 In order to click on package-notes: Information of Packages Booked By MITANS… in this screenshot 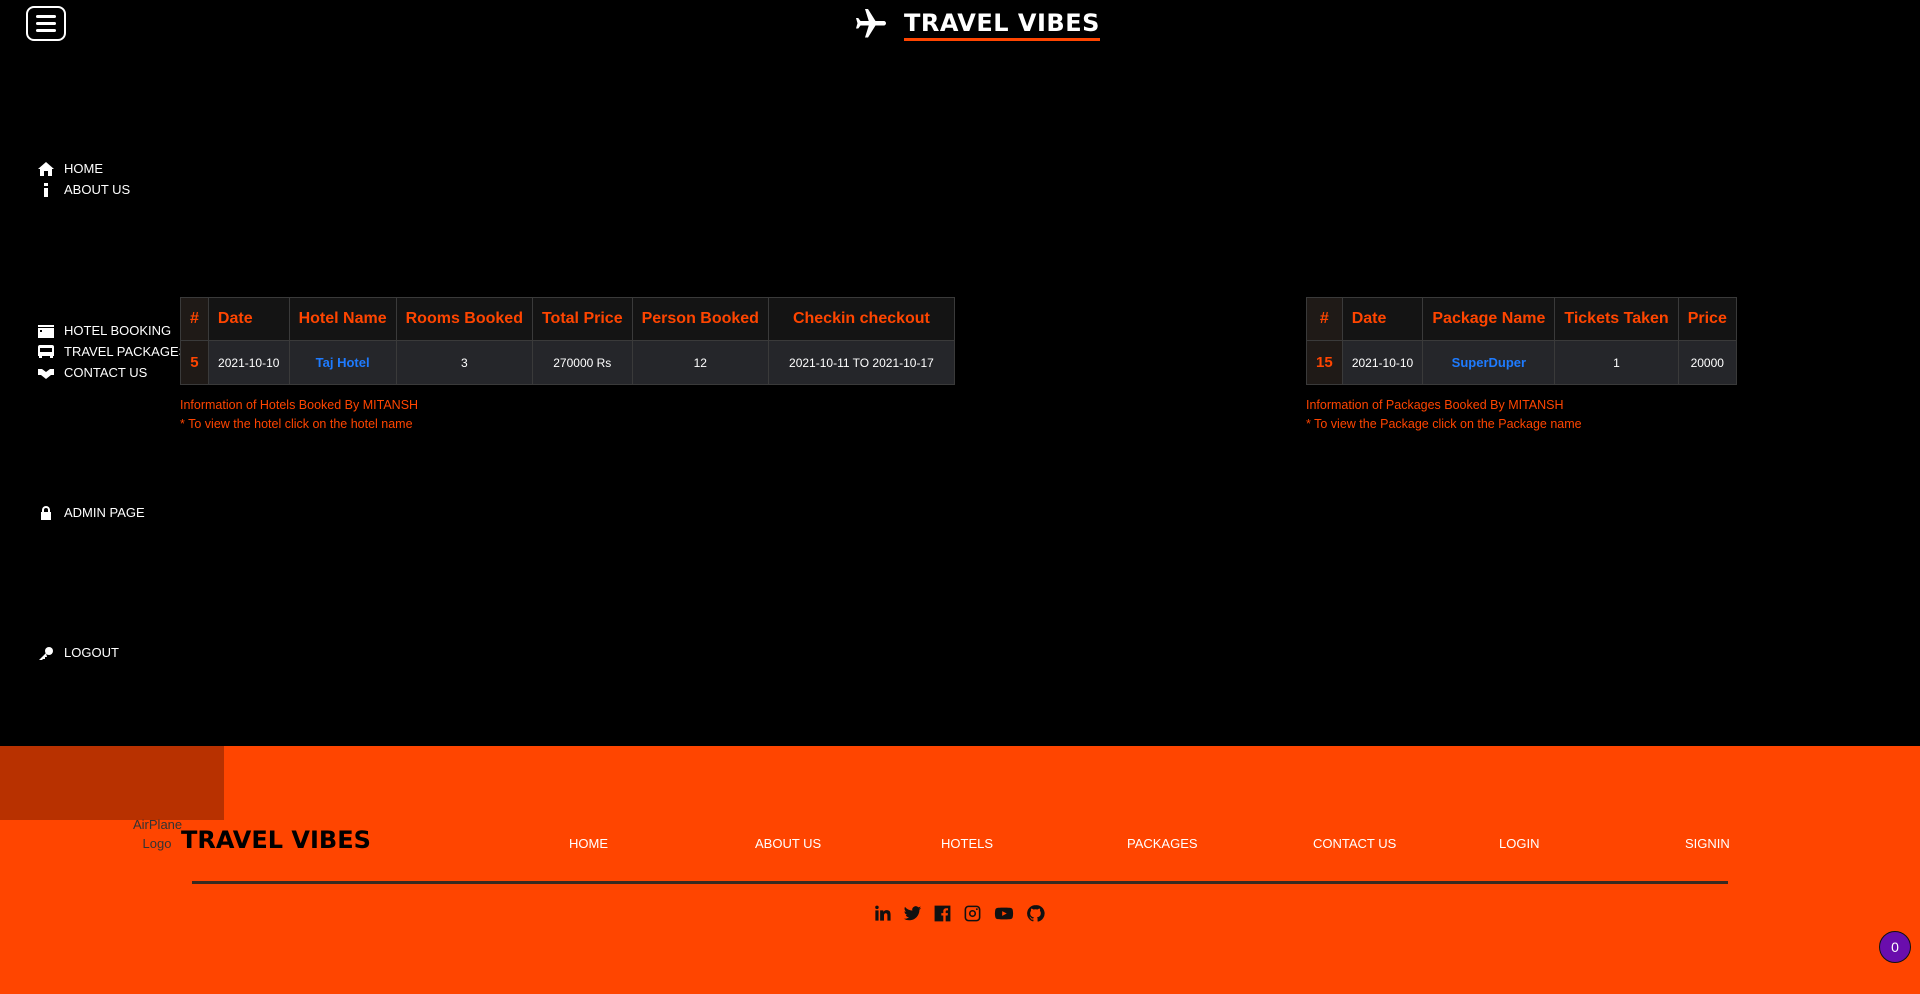, I will do `click(1444, 415)`.